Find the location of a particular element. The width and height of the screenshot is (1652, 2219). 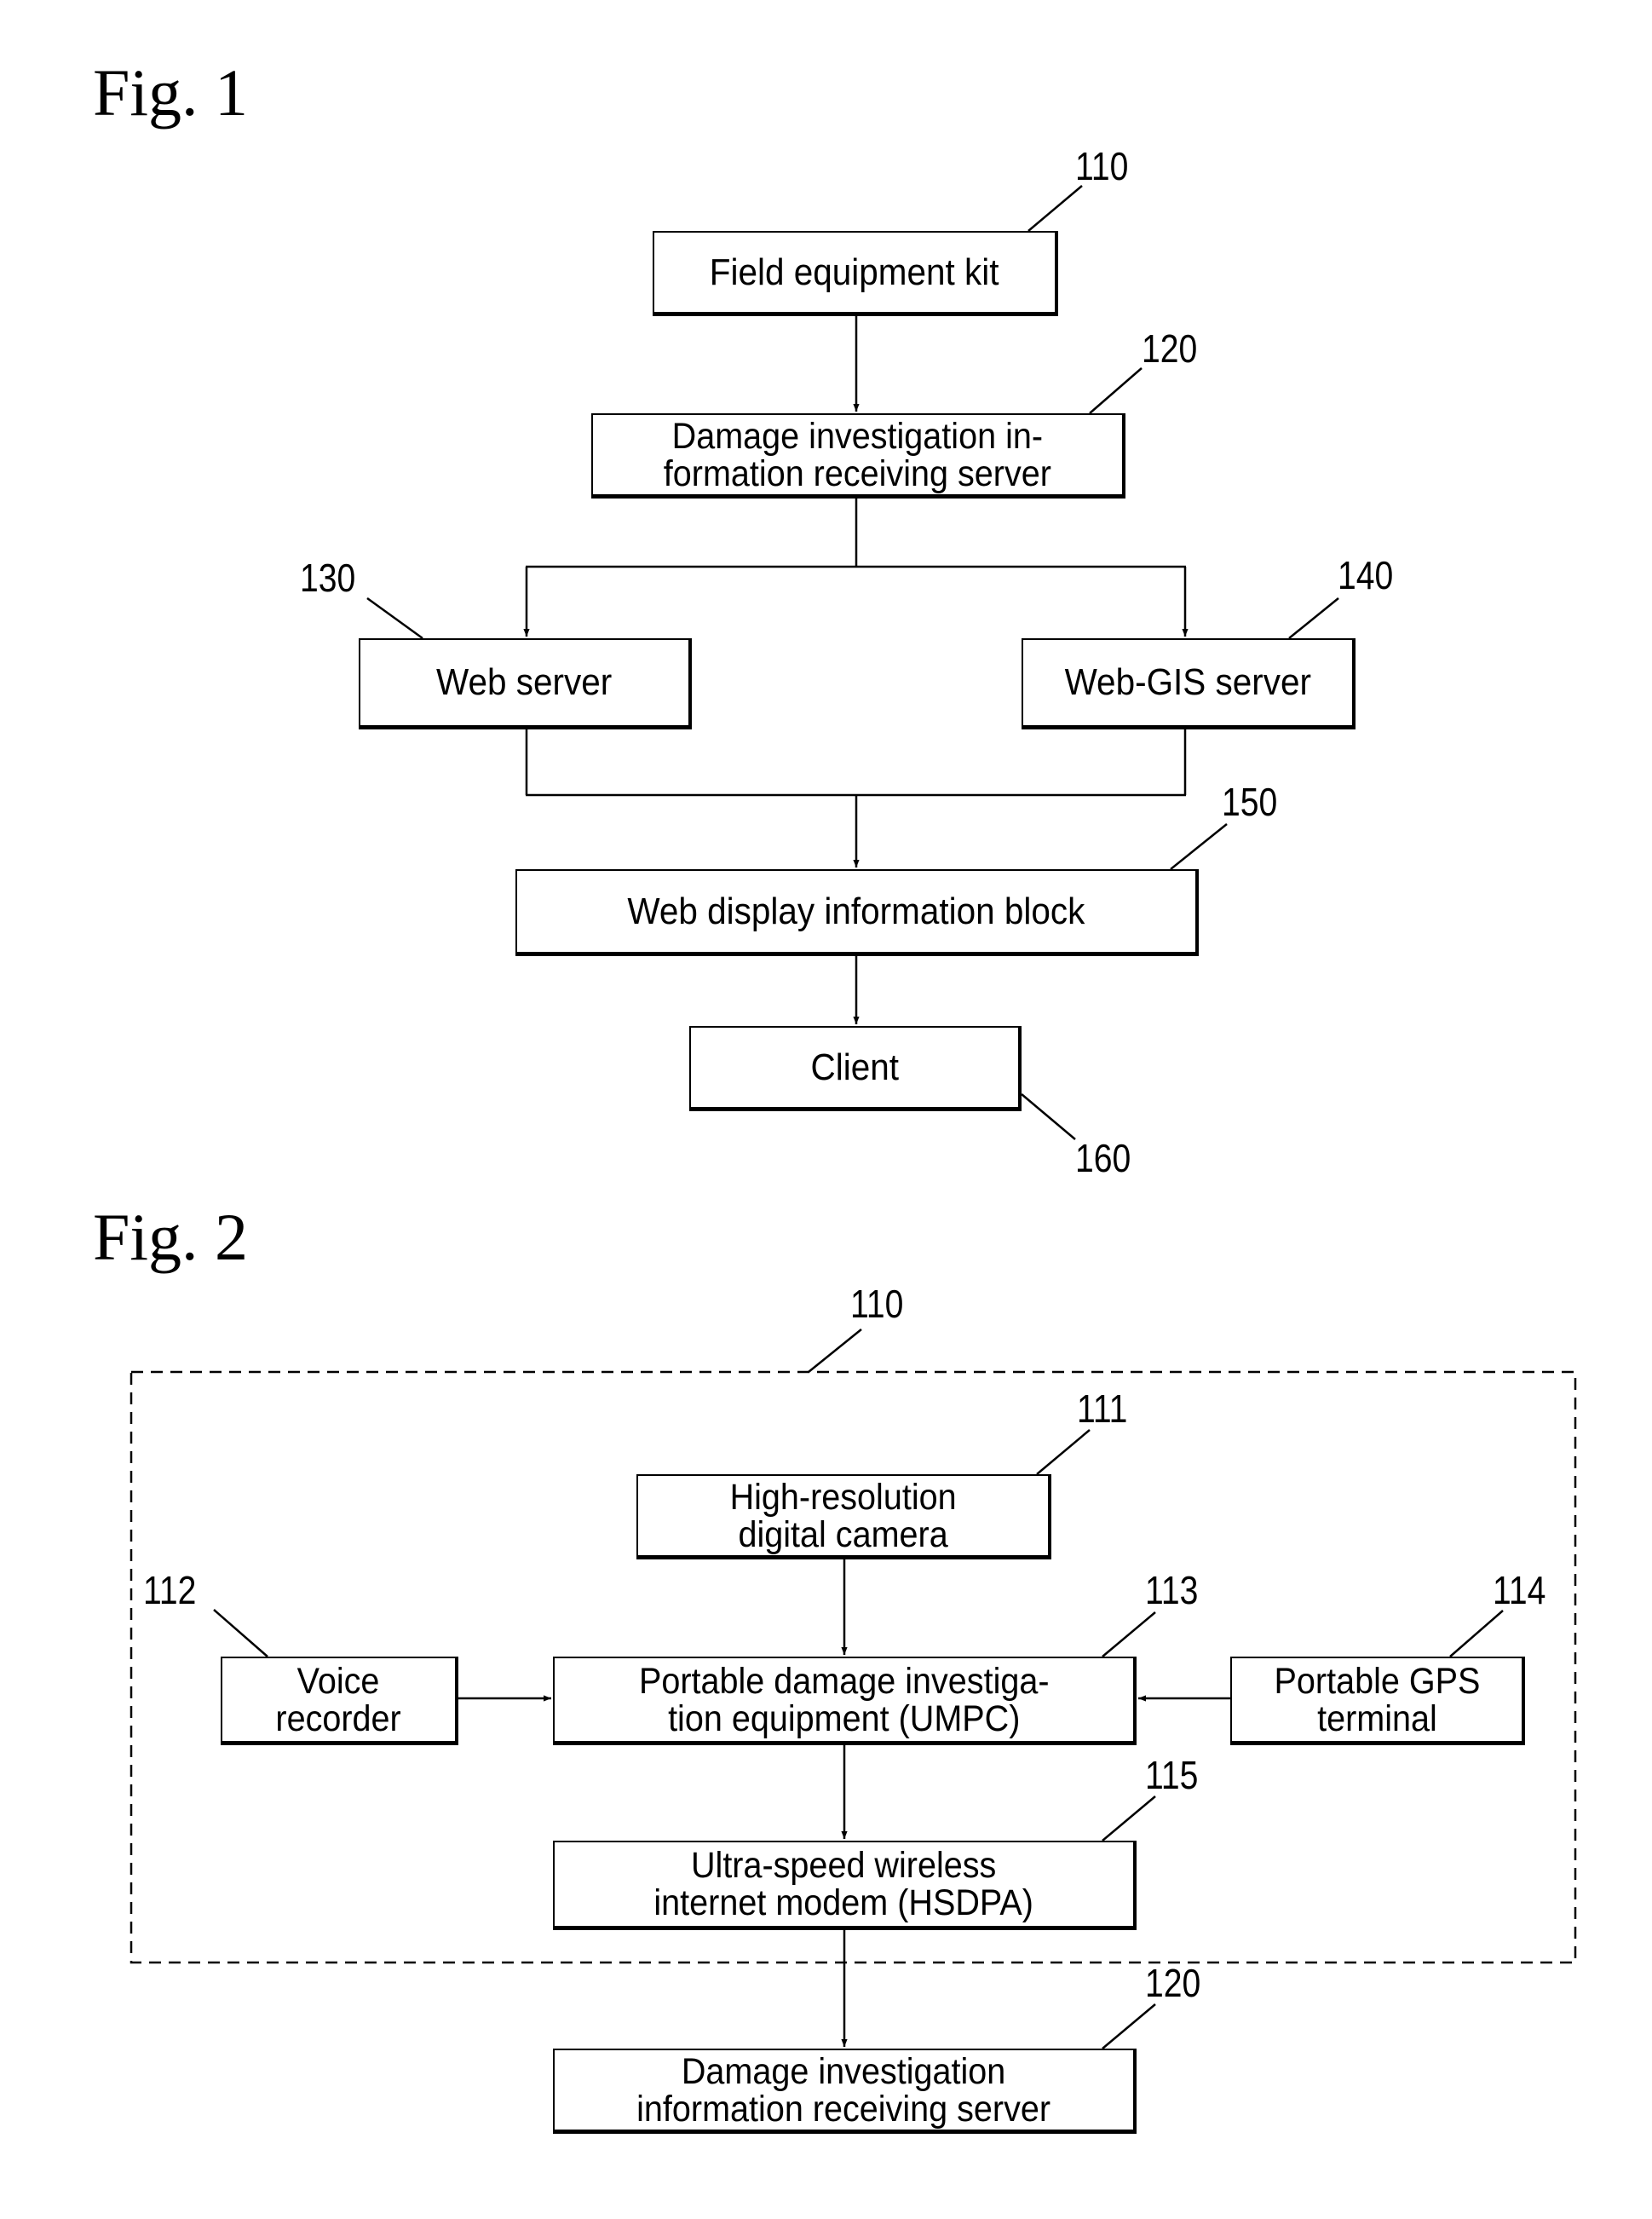

block-label: Web display information block is located at coordinates (856, 911).